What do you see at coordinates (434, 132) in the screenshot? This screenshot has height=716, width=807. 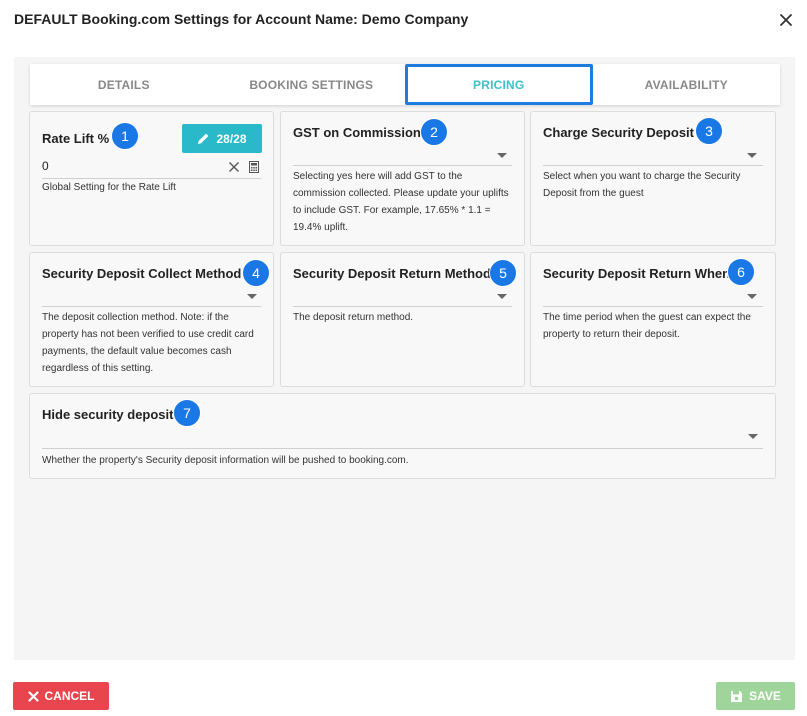 I see `step-badge-2: 2` at bounding box center [434, 132].